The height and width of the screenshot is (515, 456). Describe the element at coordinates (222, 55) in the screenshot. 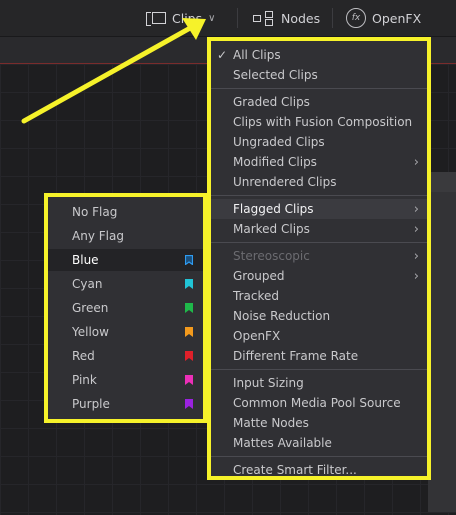

I see `checkmark-icon: ✓` at that location.